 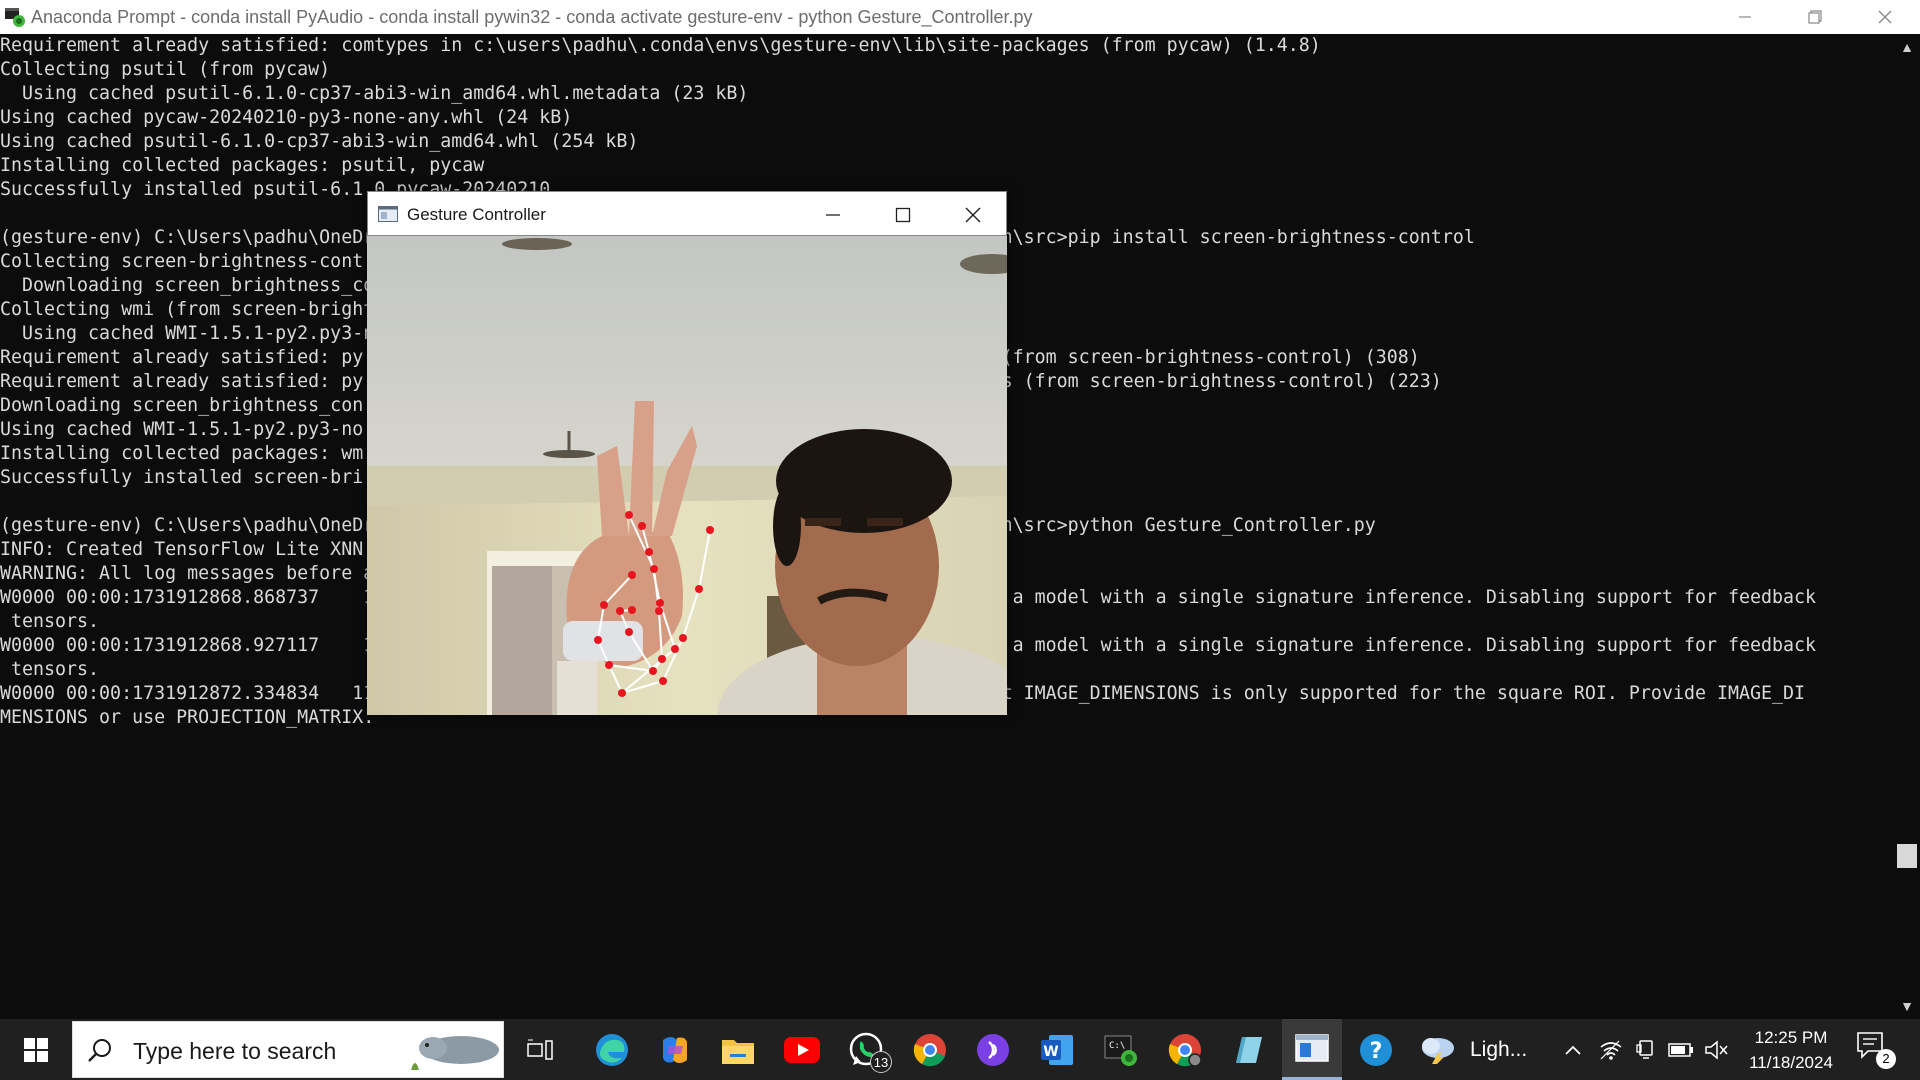 What do you see at coordinates (182, 477) in the screenshot?
I see `console-line: Successfully installed screen-bri` at bounding box center [182, 477].